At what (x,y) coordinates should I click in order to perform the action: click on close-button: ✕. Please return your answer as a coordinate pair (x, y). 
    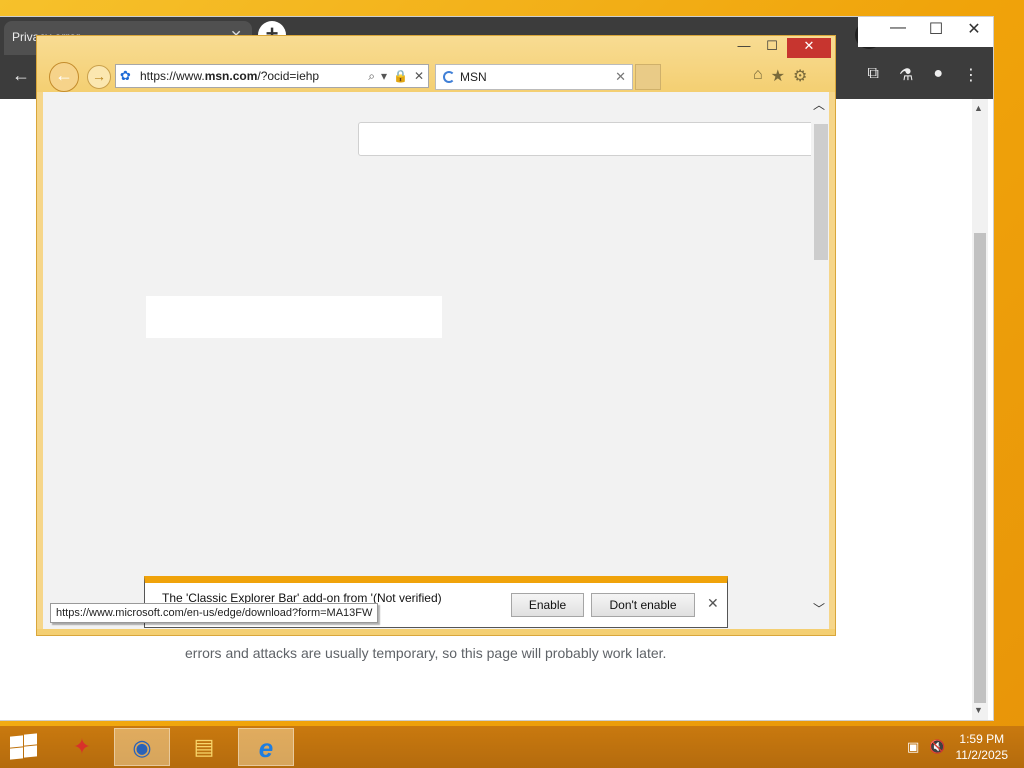
    Looking at the image, I should click on (974, 29).